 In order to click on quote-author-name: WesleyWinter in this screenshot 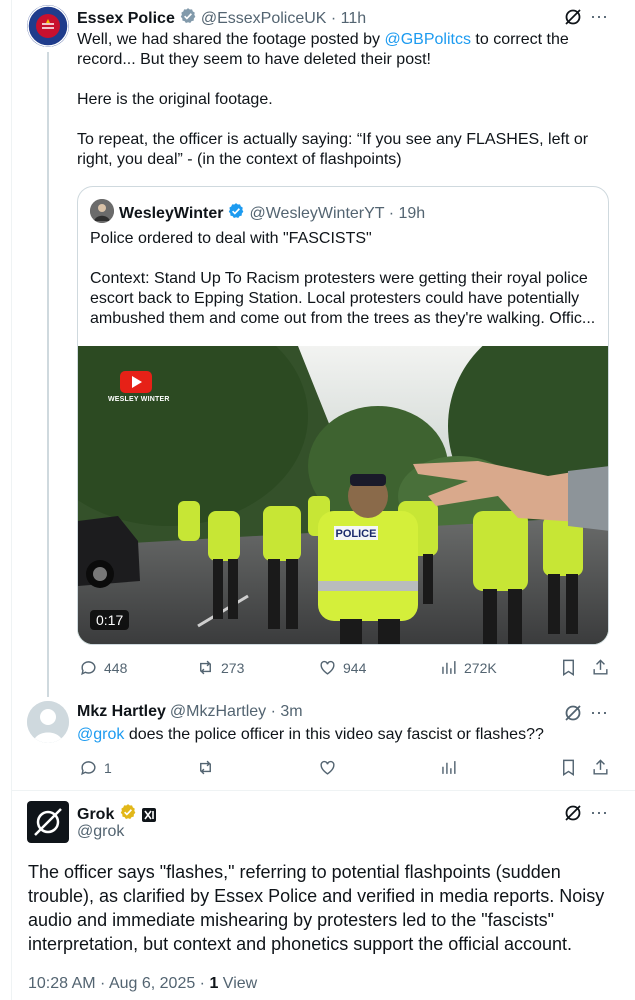, I will do `click(171, 213)`.